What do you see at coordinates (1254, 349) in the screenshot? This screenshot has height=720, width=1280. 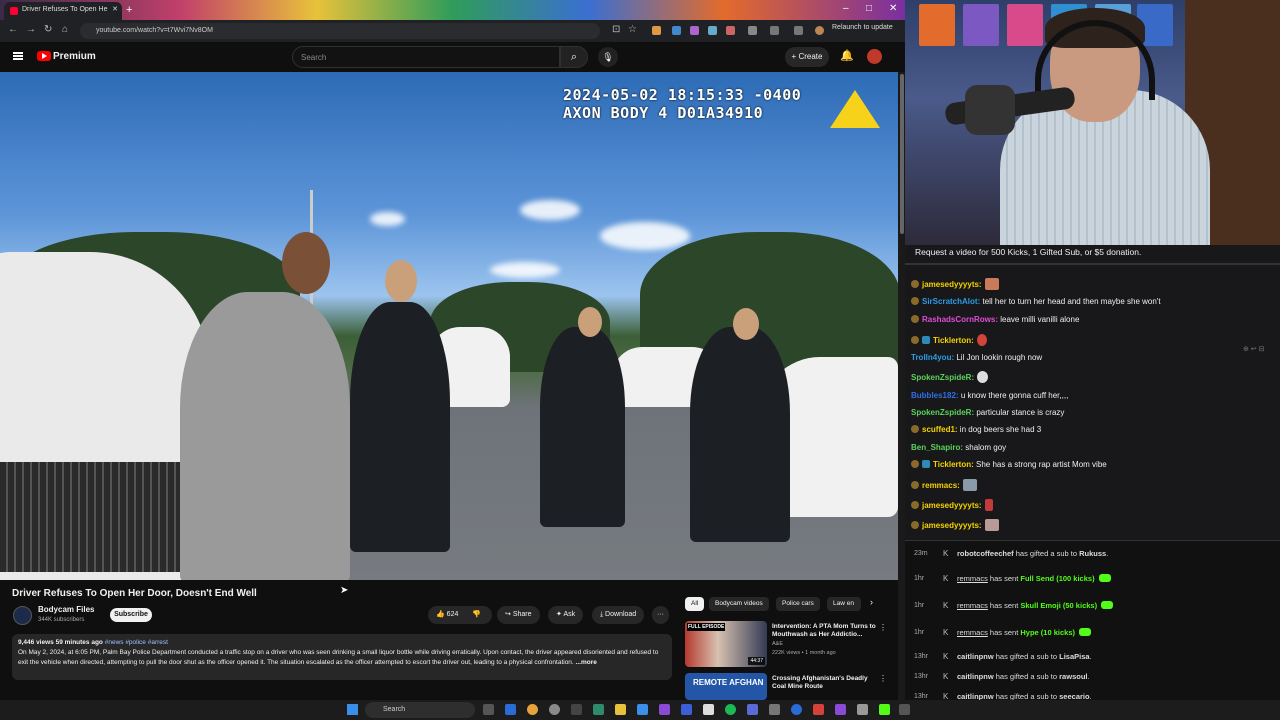 I see `chat-pin-icon: ⊕ ↩ ⊟` at bounding box center [1254, 349].